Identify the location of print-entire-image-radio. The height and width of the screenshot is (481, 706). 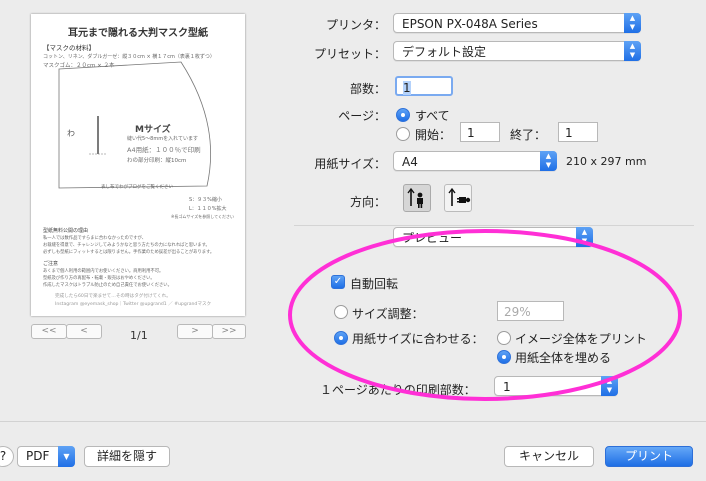
(504, 338).